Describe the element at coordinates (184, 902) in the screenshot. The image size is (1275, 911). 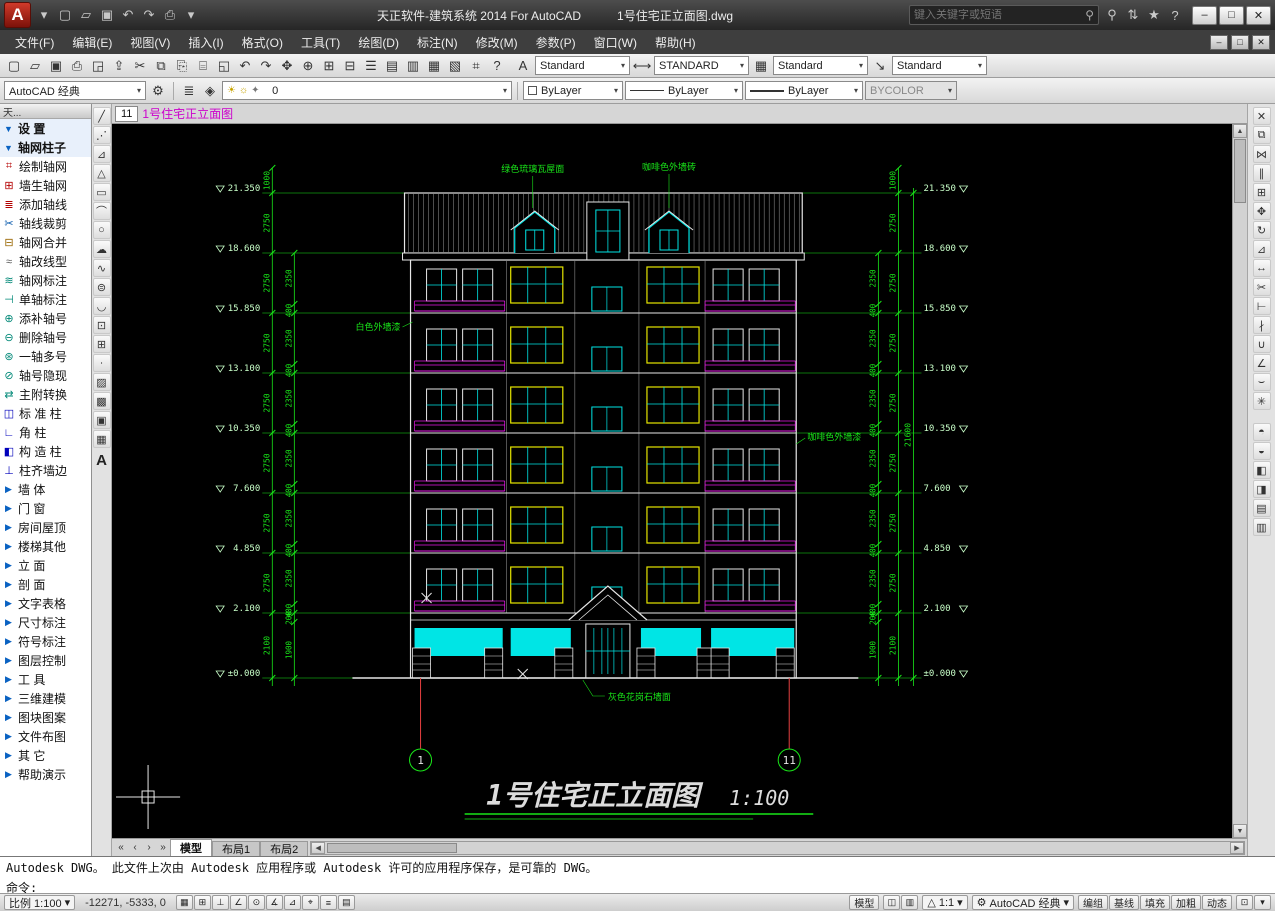
I see `snap-toggle: ▦` at that location.